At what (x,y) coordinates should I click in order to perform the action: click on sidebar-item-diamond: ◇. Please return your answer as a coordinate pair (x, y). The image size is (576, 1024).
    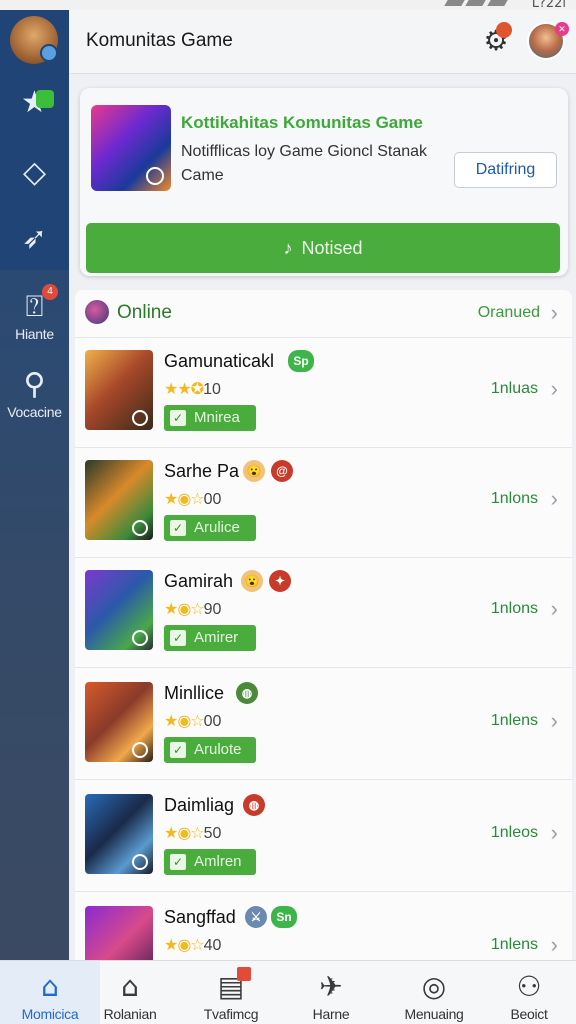
    Looking at the image, I should click on (34, 173).